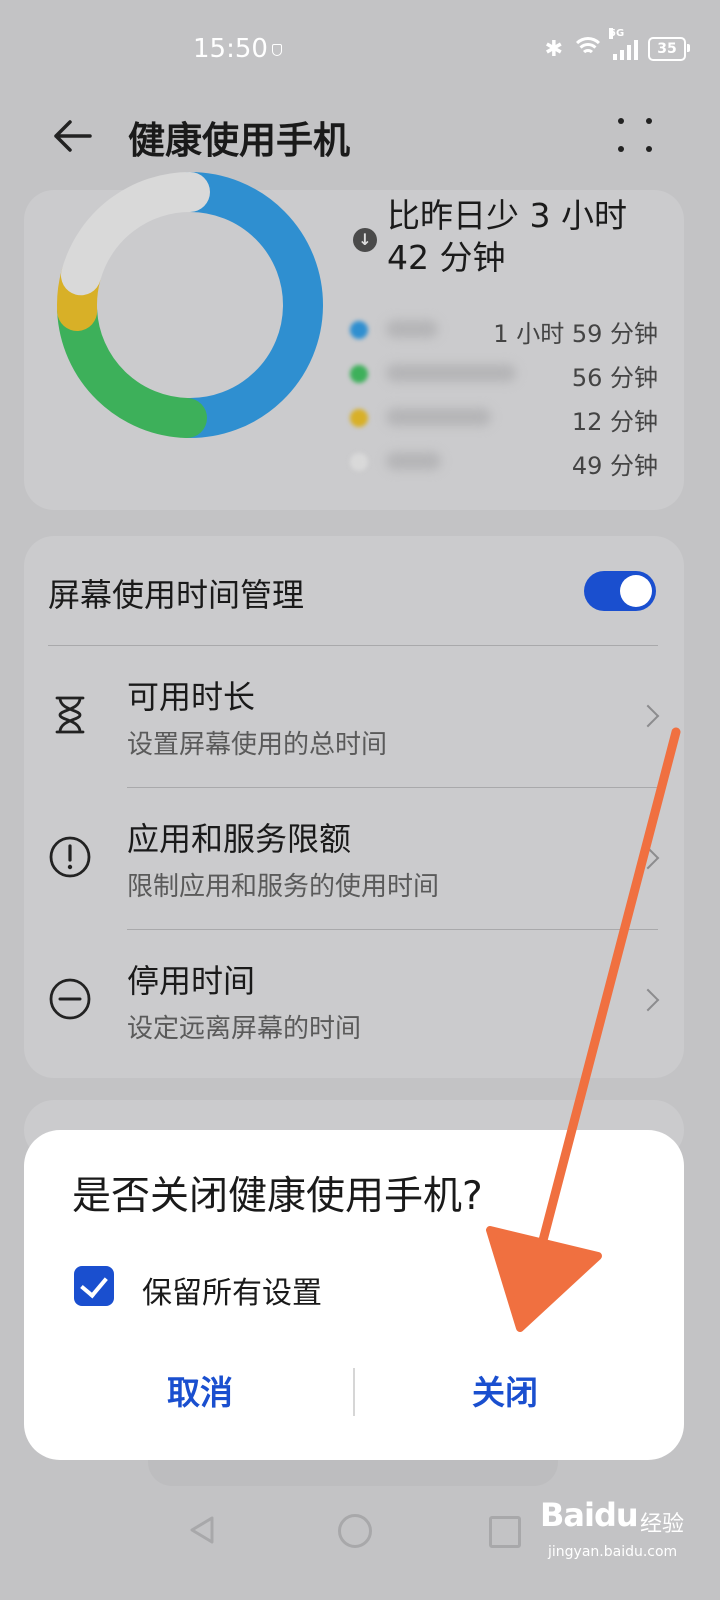 This screenshot has width=720, height=1600. I want to click on usage-delta-text: 比昨日少 3 小时 42 分钟, so click(507, 236).